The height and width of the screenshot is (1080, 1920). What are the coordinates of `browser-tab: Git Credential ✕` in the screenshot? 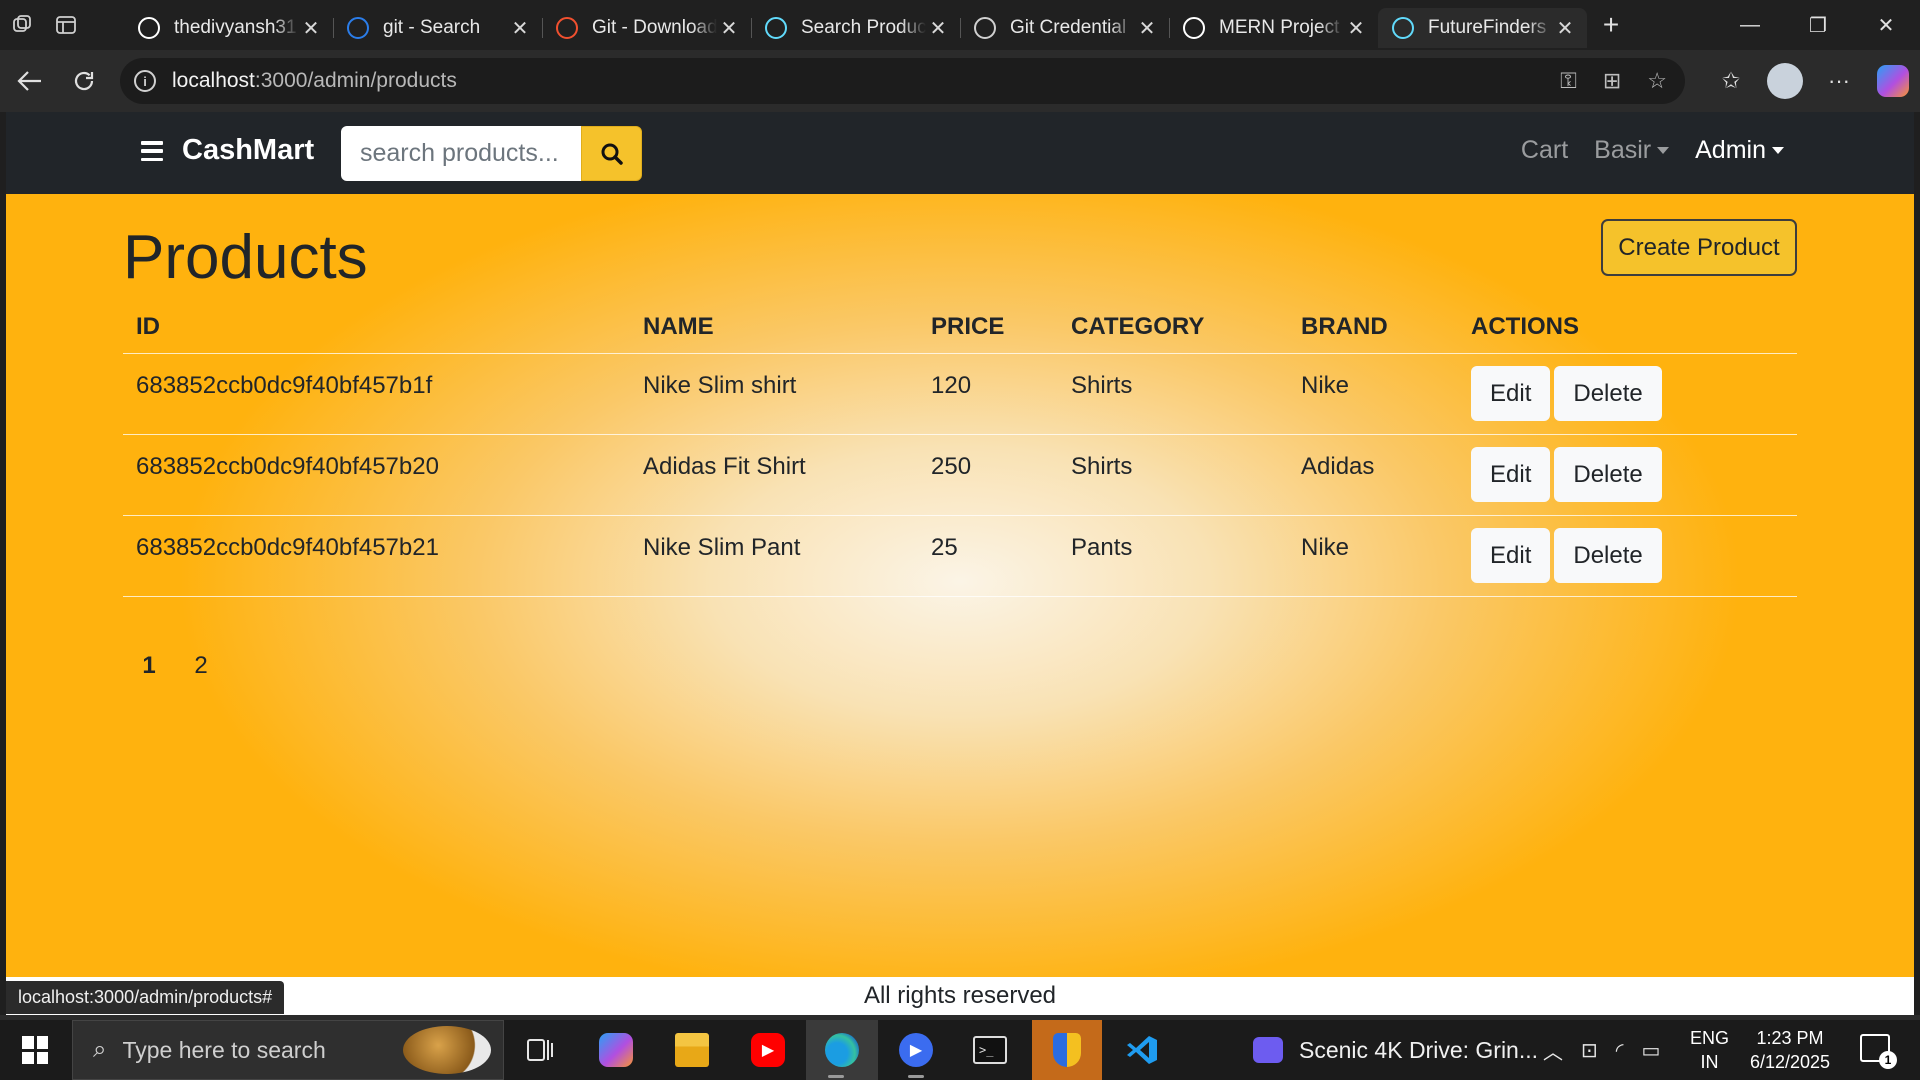 It's located at (1064, 28).